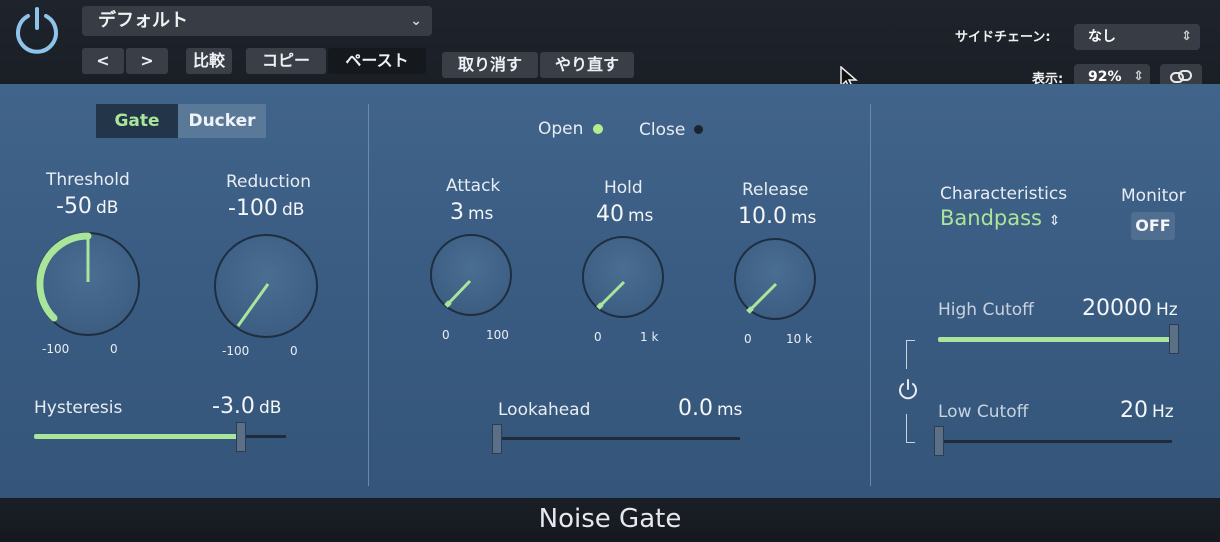  What do you see at coordinates (610, 214) in the screenshot?
I see `hold-number: 40` at bounding box center [610, 214].